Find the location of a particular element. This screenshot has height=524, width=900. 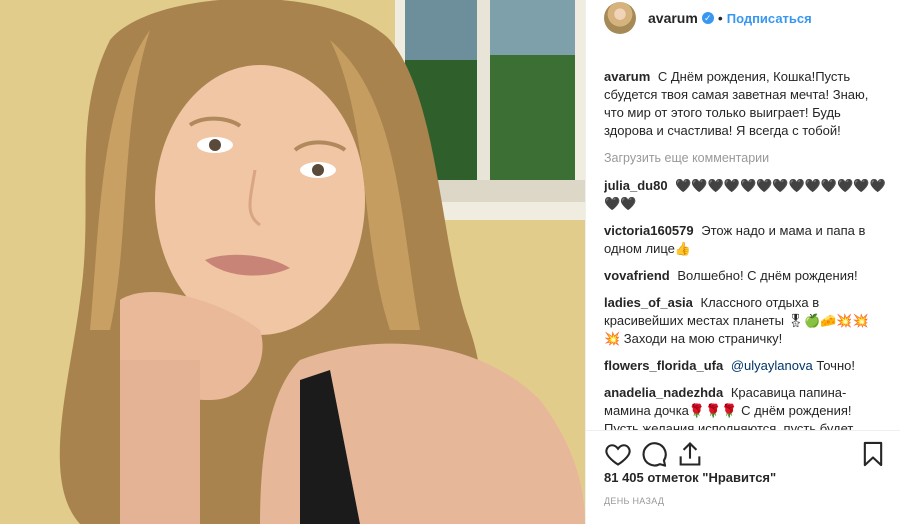

load-more-comments-button: Загрузить еще комментарии is located at coordinates (745, 158).